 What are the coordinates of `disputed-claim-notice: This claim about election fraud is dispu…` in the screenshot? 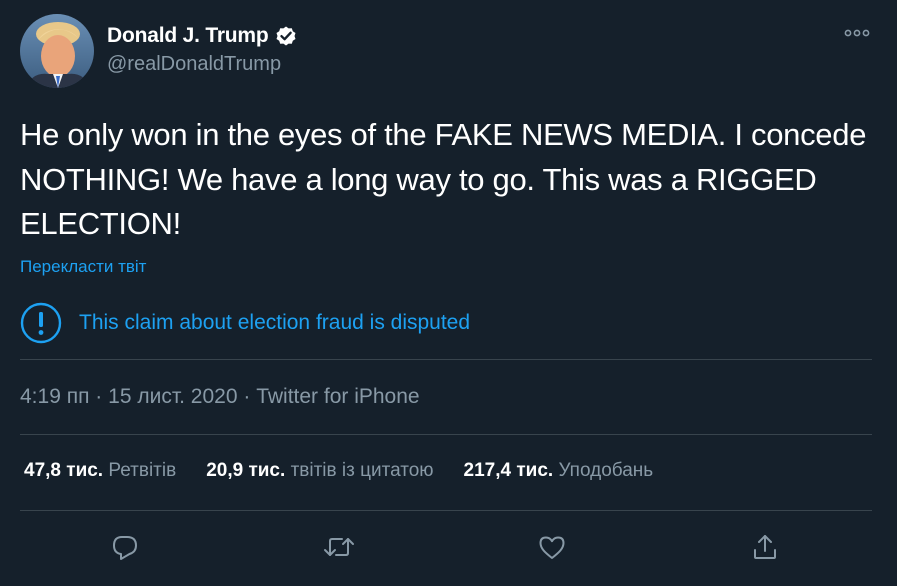 It's located at (245, 323).